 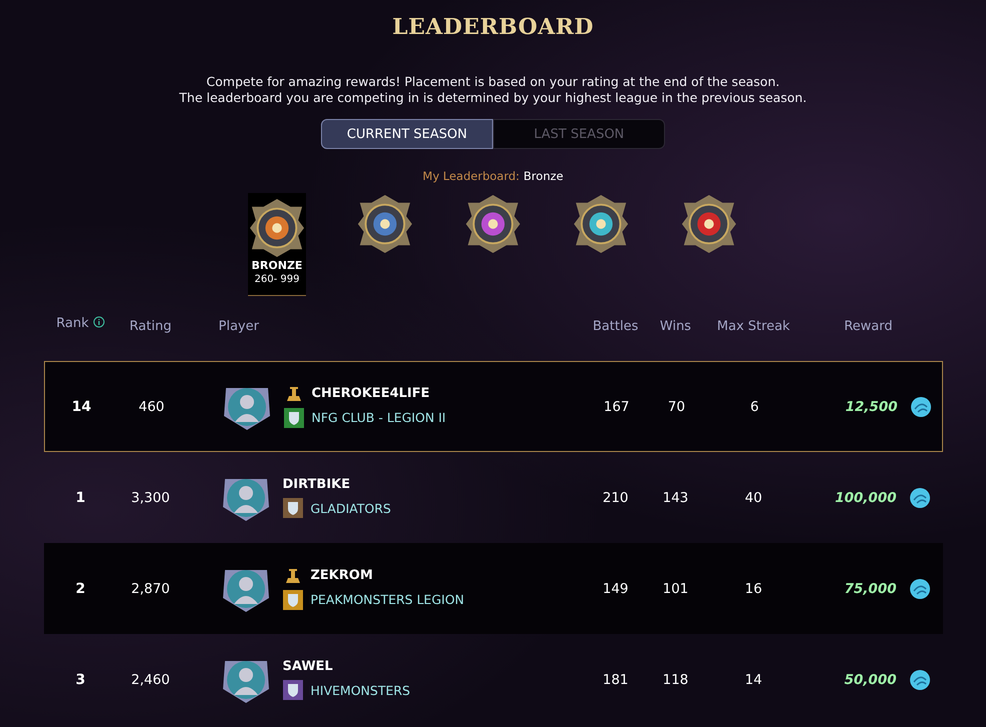 I want to click on rank-cell: 2, so click(x=81, y=588).